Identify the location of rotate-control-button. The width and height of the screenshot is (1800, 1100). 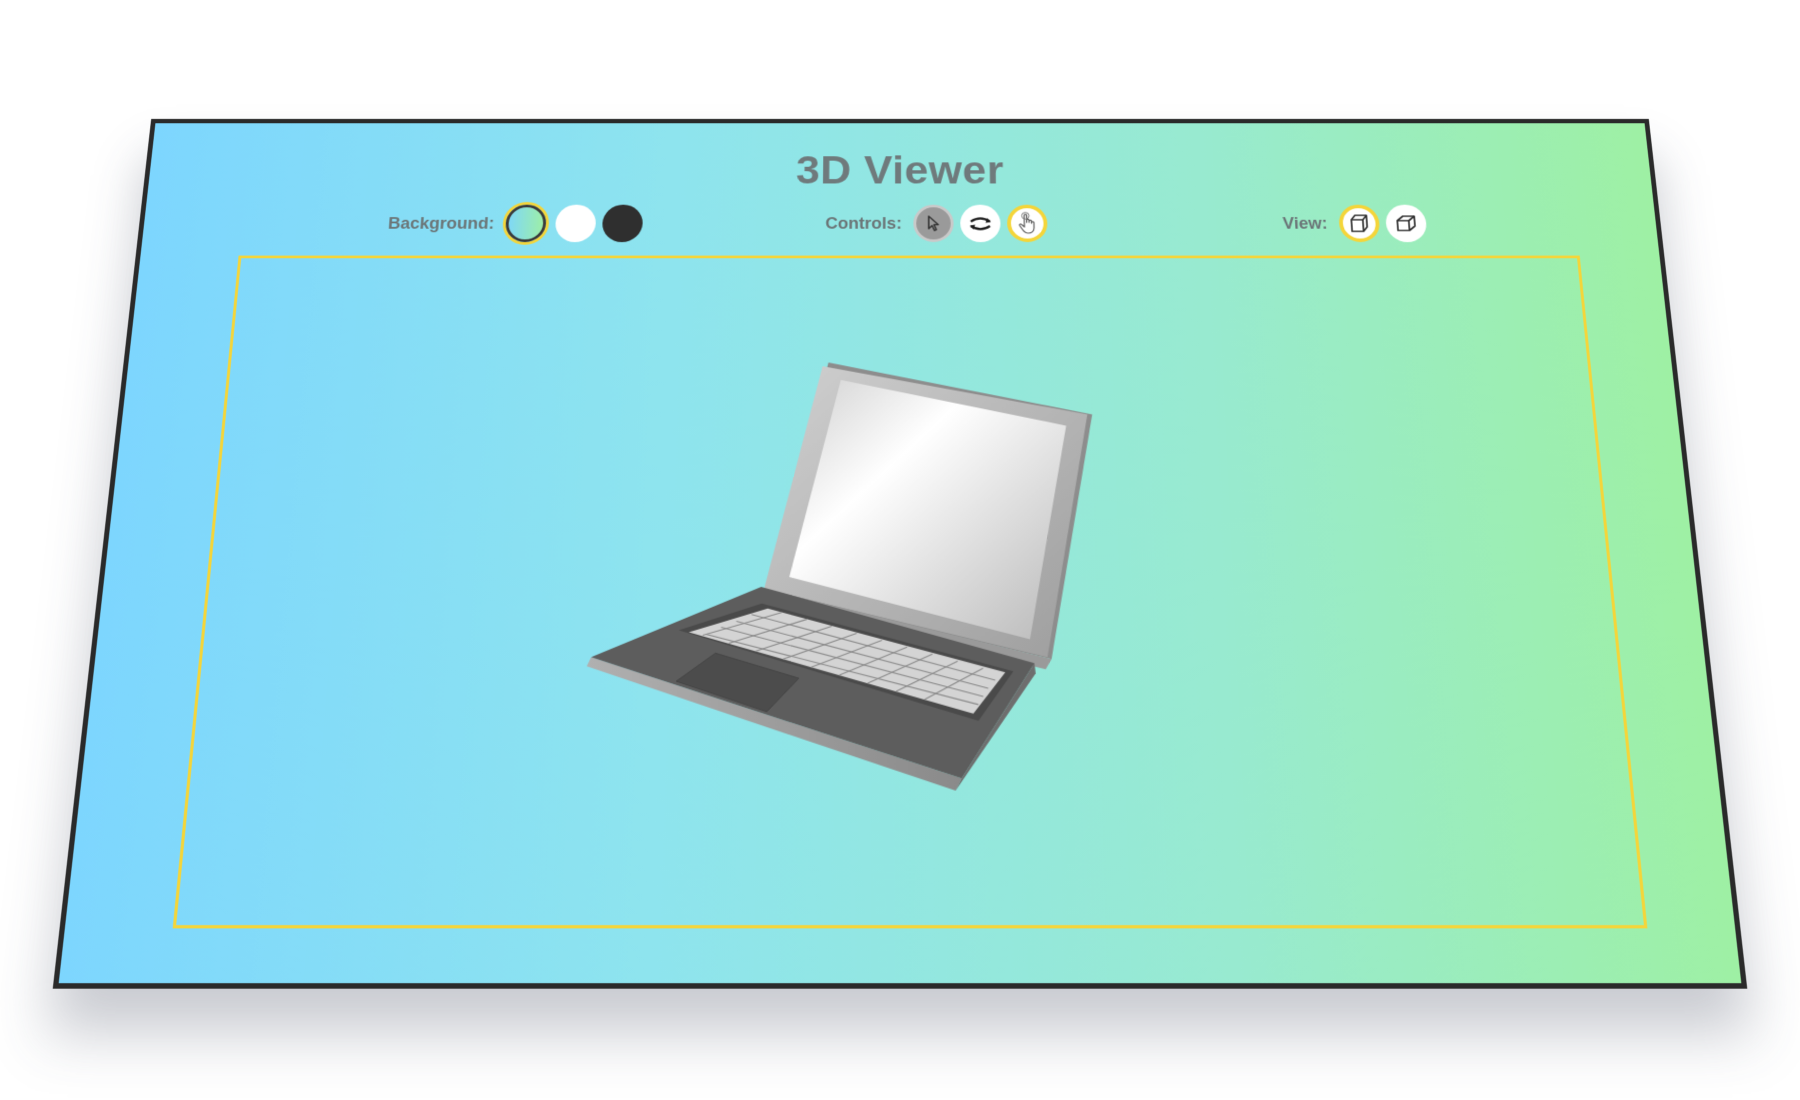
(980, 223).